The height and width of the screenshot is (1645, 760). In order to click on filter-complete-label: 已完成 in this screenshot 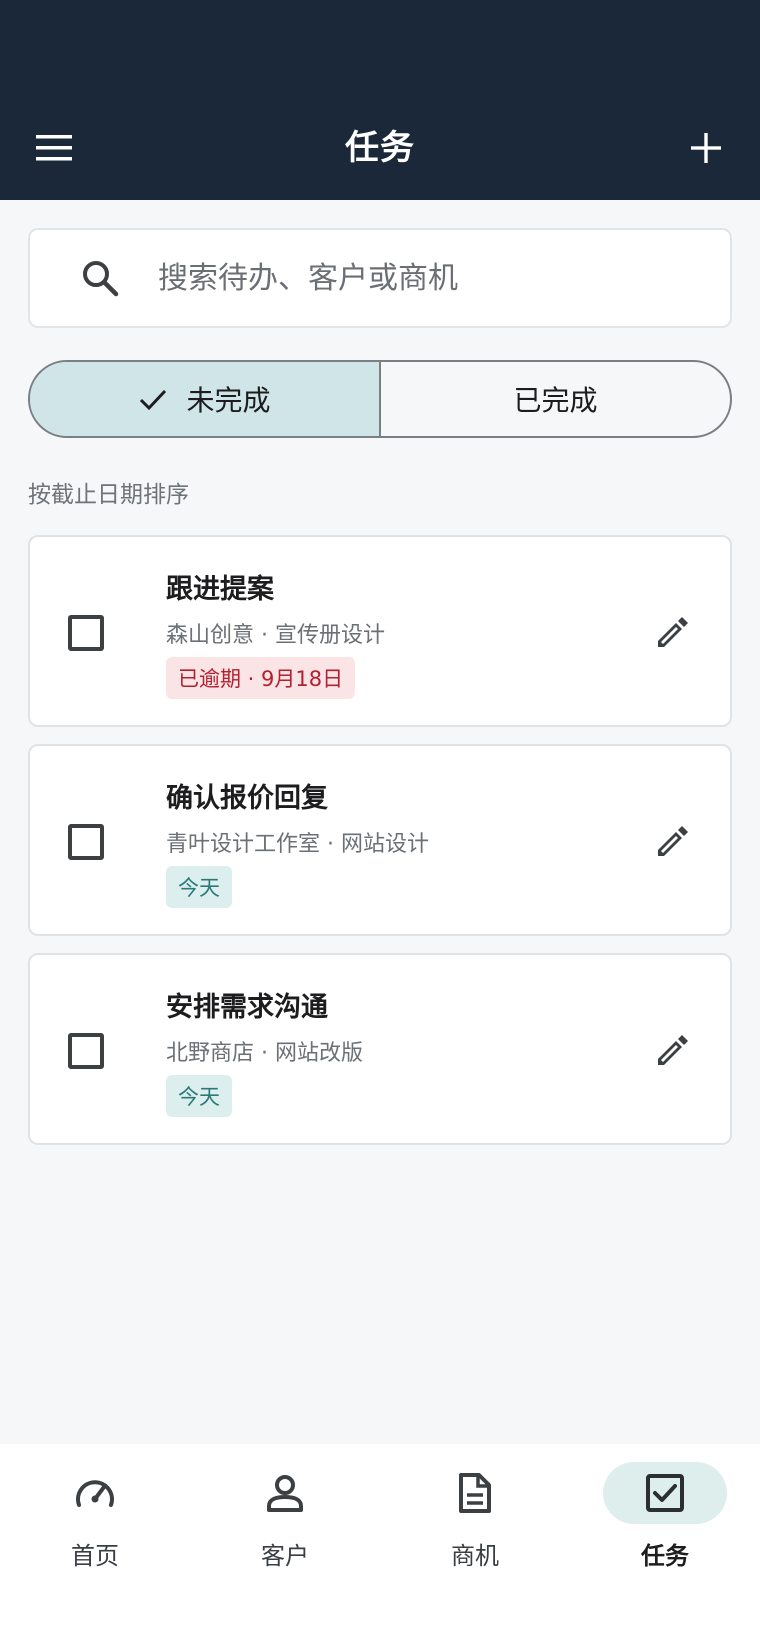, I will do `click(555, 400)`.